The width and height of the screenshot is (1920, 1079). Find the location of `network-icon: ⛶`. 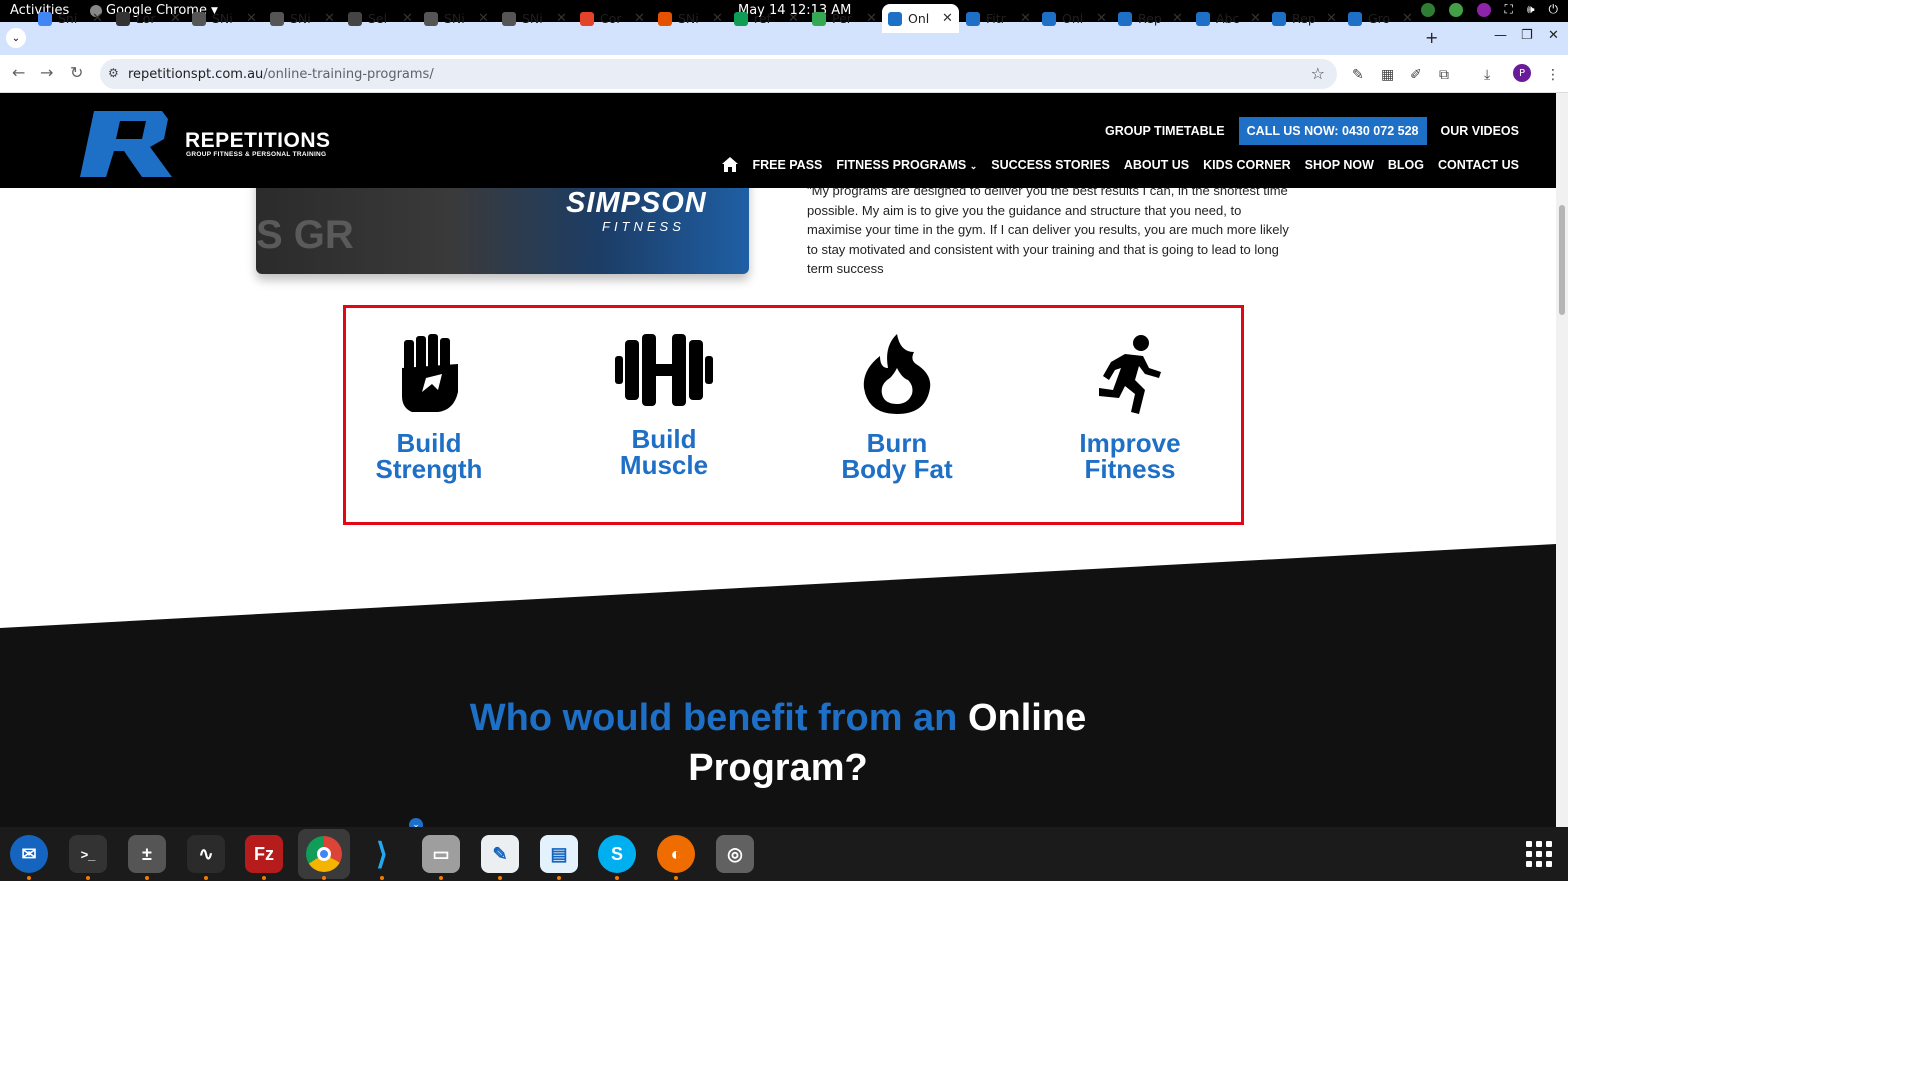

network-icon: ⛶ is located at coordinates (1509, 9).